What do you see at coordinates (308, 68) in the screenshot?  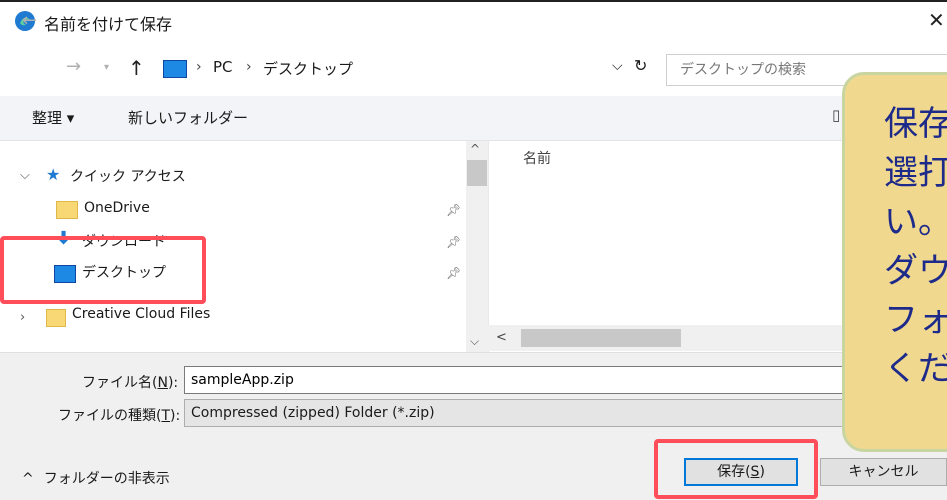 I see `breadcrumb-desktop: デスクトップ` at bounding box center [308, 68].